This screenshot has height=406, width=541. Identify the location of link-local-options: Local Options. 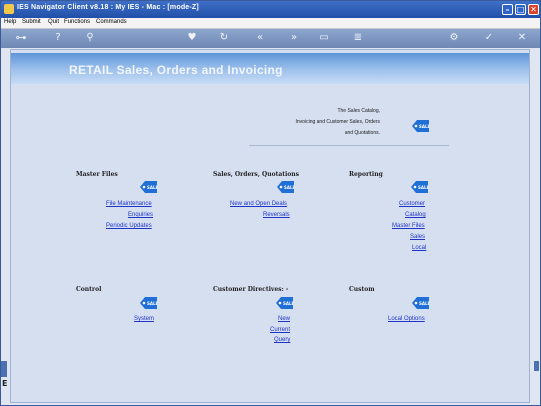
(406, 319).